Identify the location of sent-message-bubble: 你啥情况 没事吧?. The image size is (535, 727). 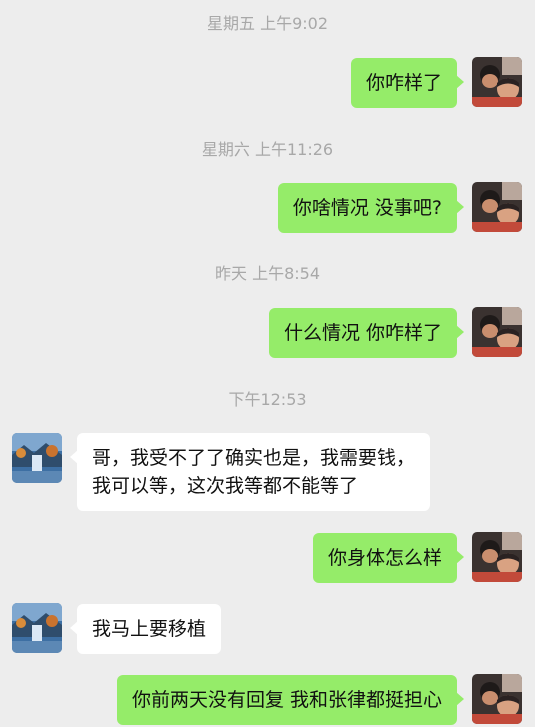
(371, 208).